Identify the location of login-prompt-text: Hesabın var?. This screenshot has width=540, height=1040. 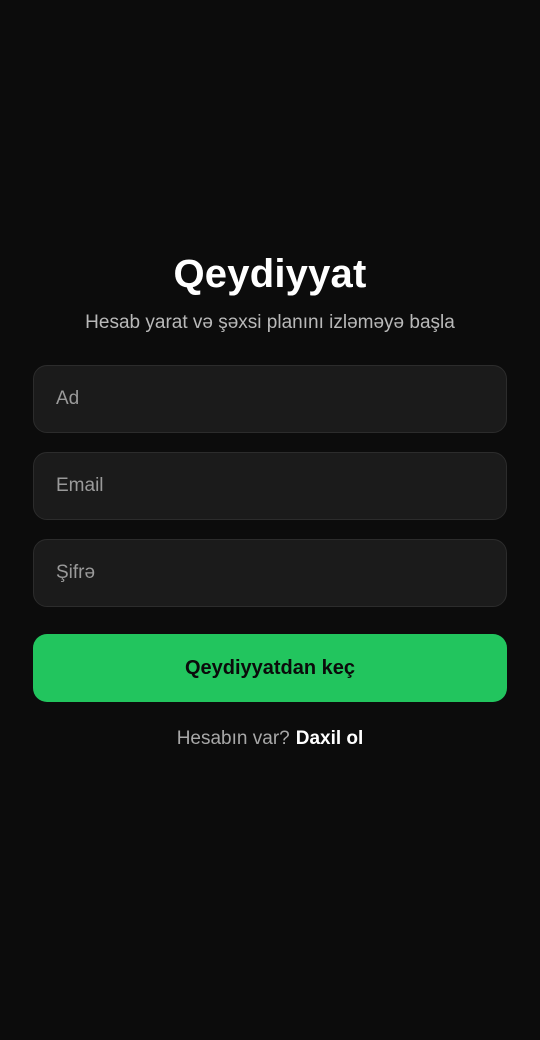
(233, 738).